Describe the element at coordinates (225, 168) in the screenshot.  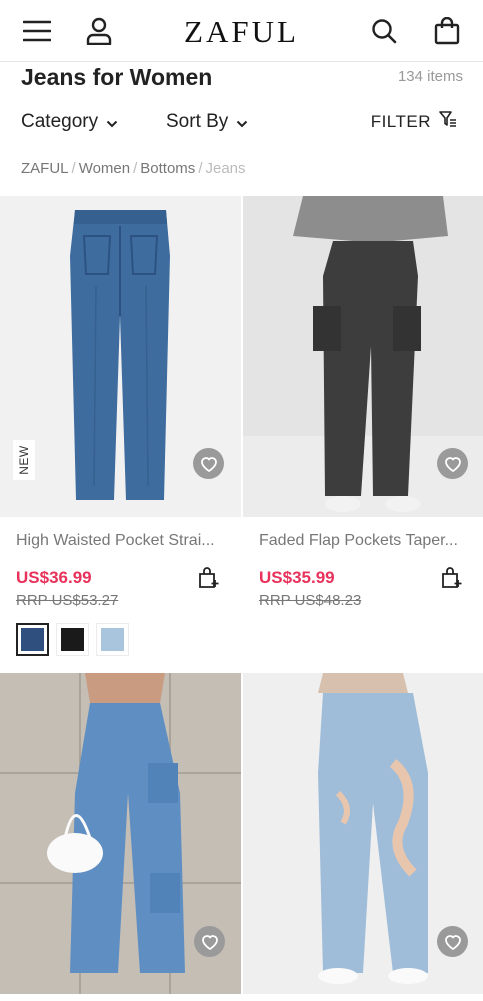
I see `breadcrumb-item-current: Jeans` at that location.